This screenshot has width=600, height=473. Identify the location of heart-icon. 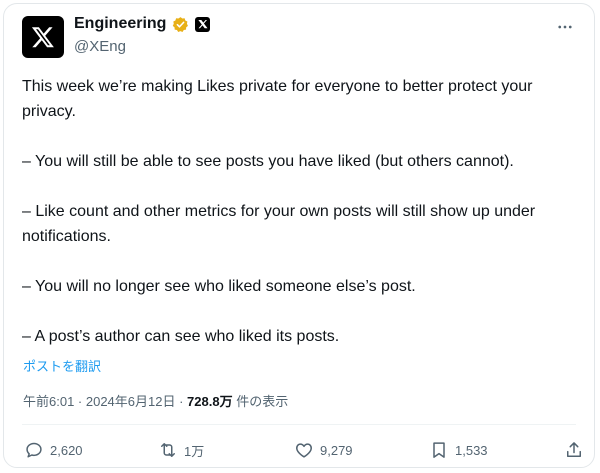
(304, 450).